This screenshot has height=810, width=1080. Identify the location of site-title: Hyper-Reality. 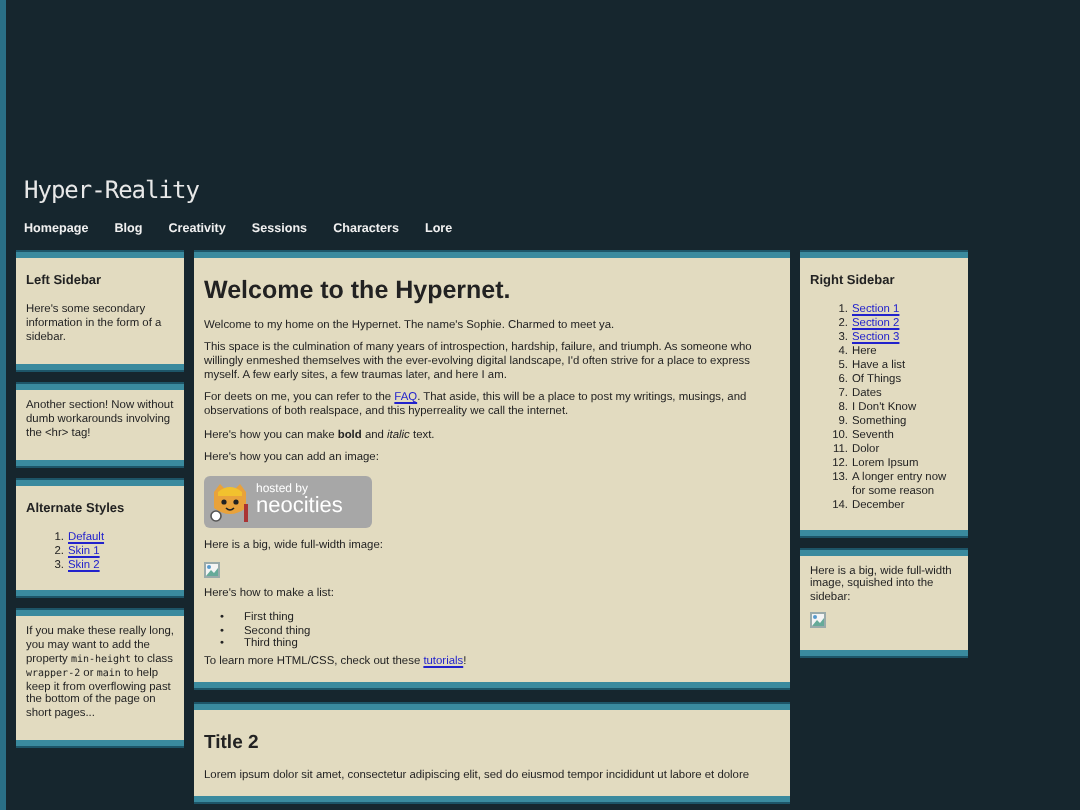
(111, 191).